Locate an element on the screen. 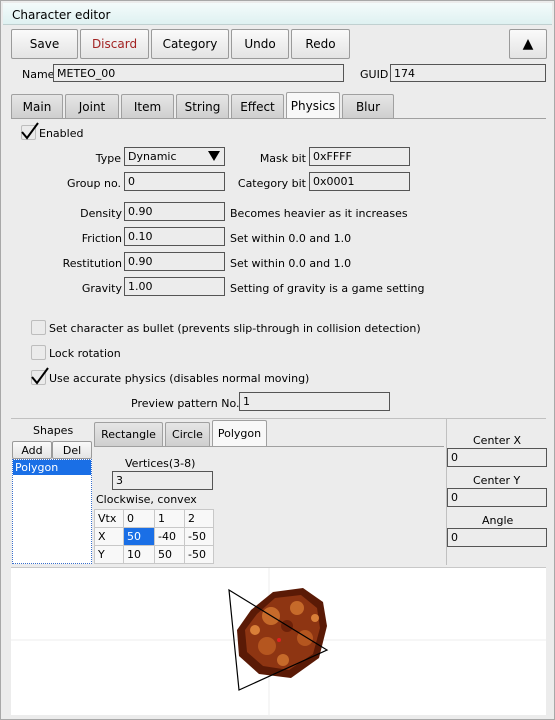  mask-bit-input: 0xFFFF is located at coordinates (359, 156).